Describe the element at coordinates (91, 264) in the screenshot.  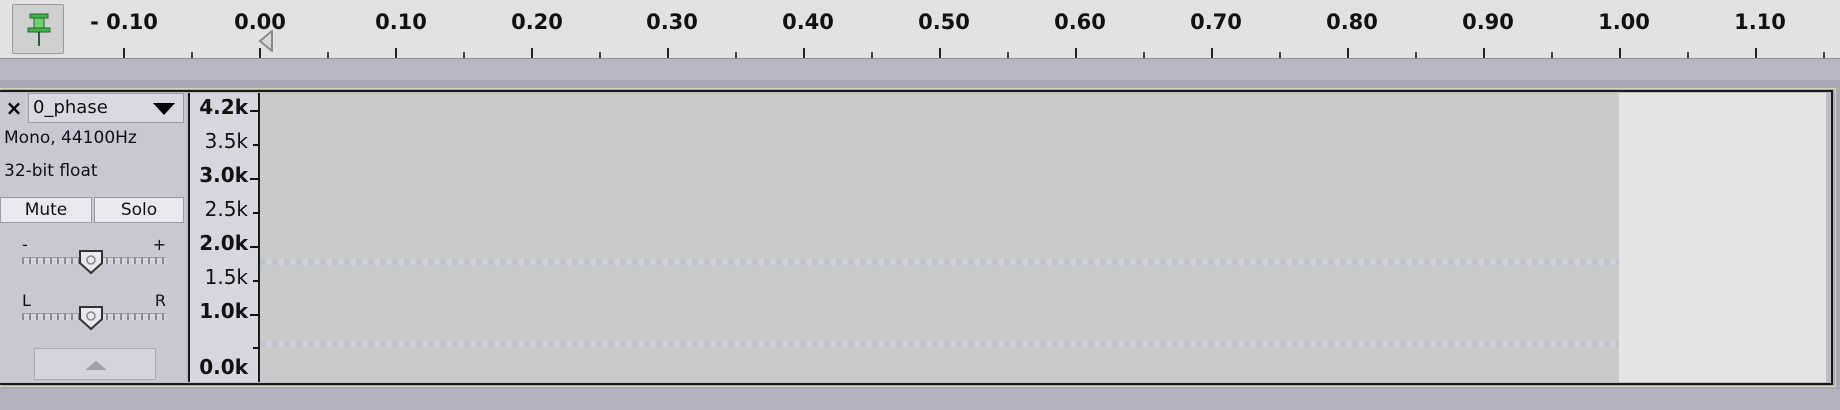
I see `gain-slider-thumb-icon` at that location.